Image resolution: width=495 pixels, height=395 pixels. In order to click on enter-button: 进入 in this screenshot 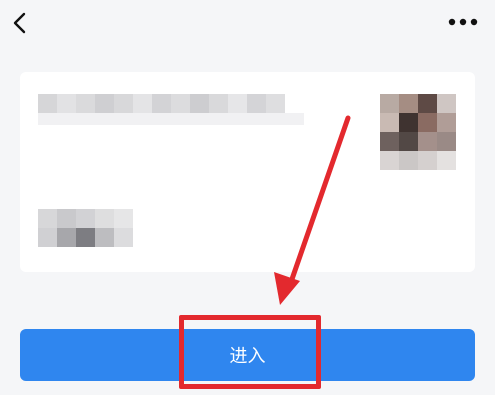, I will do `click(247, 355)`.